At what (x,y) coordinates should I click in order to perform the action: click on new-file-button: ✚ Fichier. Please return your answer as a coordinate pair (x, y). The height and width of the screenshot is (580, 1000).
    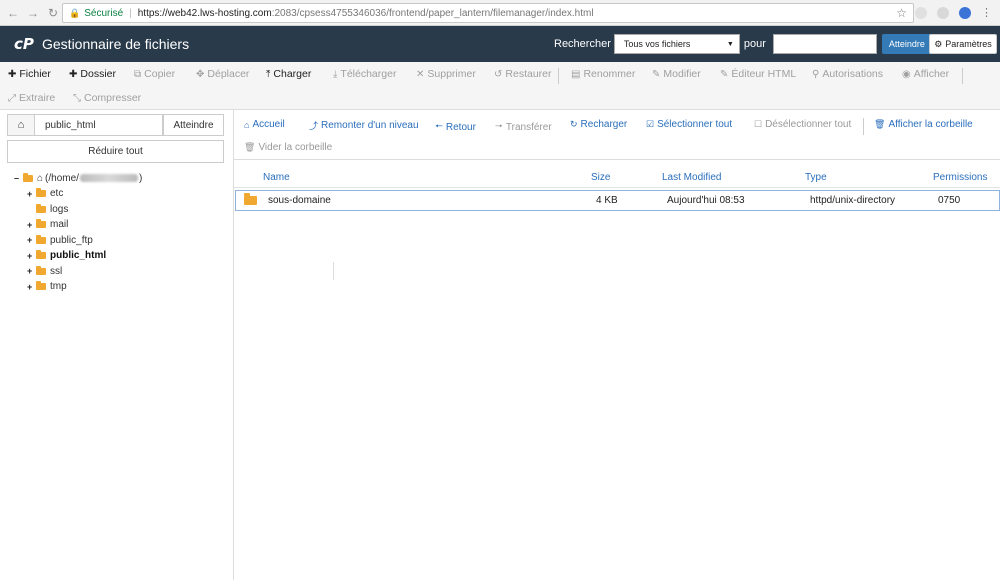
    Looking at the image, I should click on (29, 74).